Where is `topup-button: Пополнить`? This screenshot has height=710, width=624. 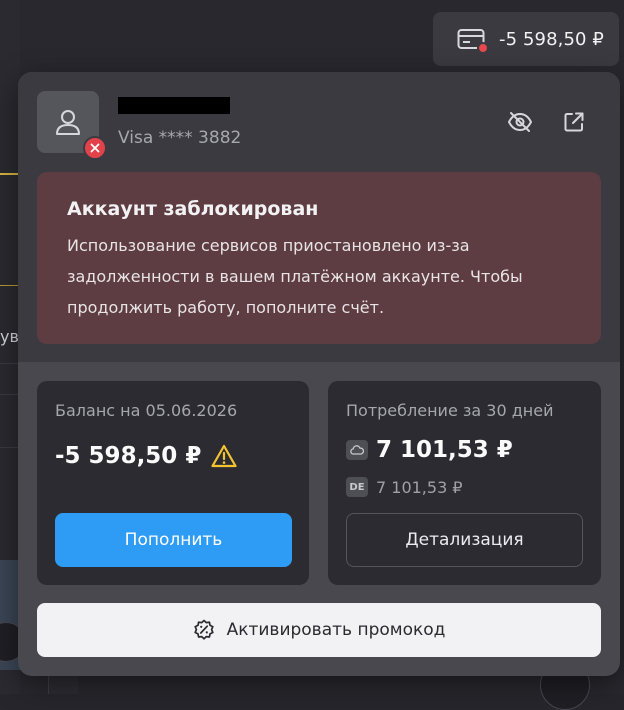
topup-button: Пополнить is located at coordinates (173, 540).